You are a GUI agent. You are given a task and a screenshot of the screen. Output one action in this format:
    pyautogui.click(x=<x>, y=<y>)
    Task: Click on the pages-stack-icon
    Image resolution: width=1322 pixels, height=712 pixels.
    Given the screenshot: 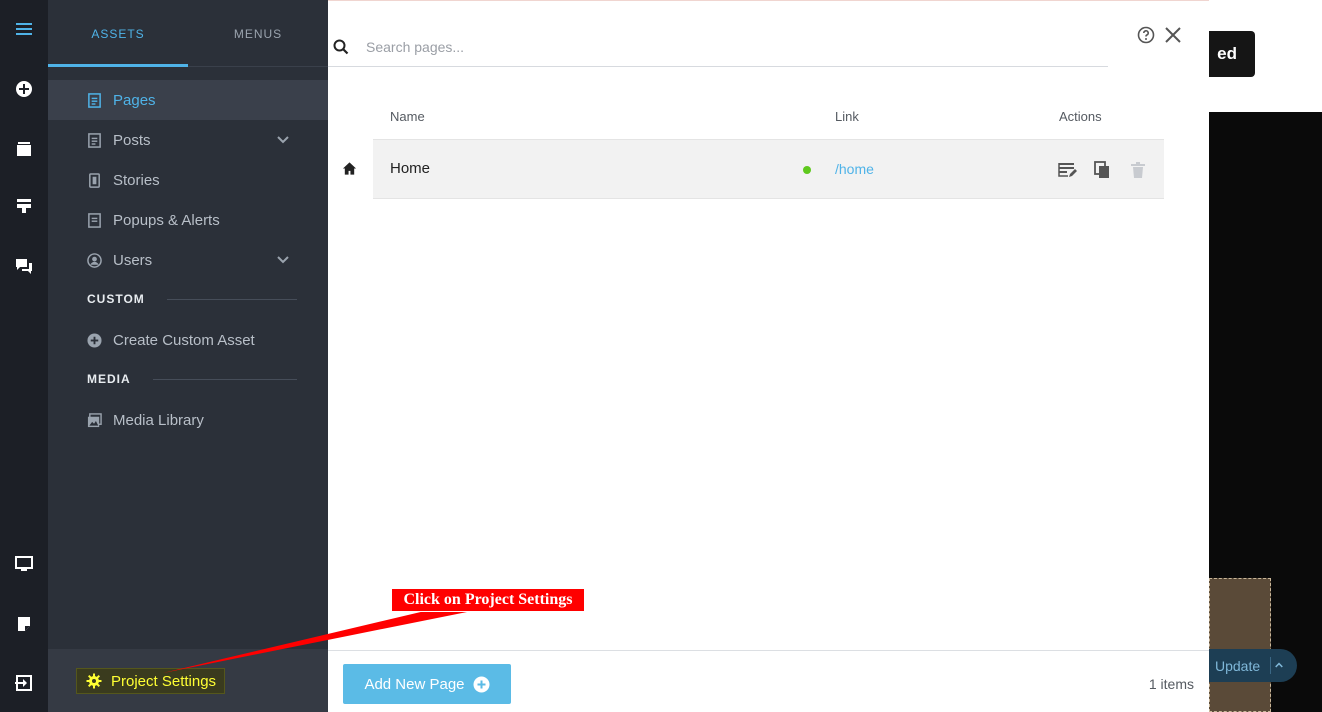 What is the action you would take?
    pyautogui.click(x=24, y=149)
    